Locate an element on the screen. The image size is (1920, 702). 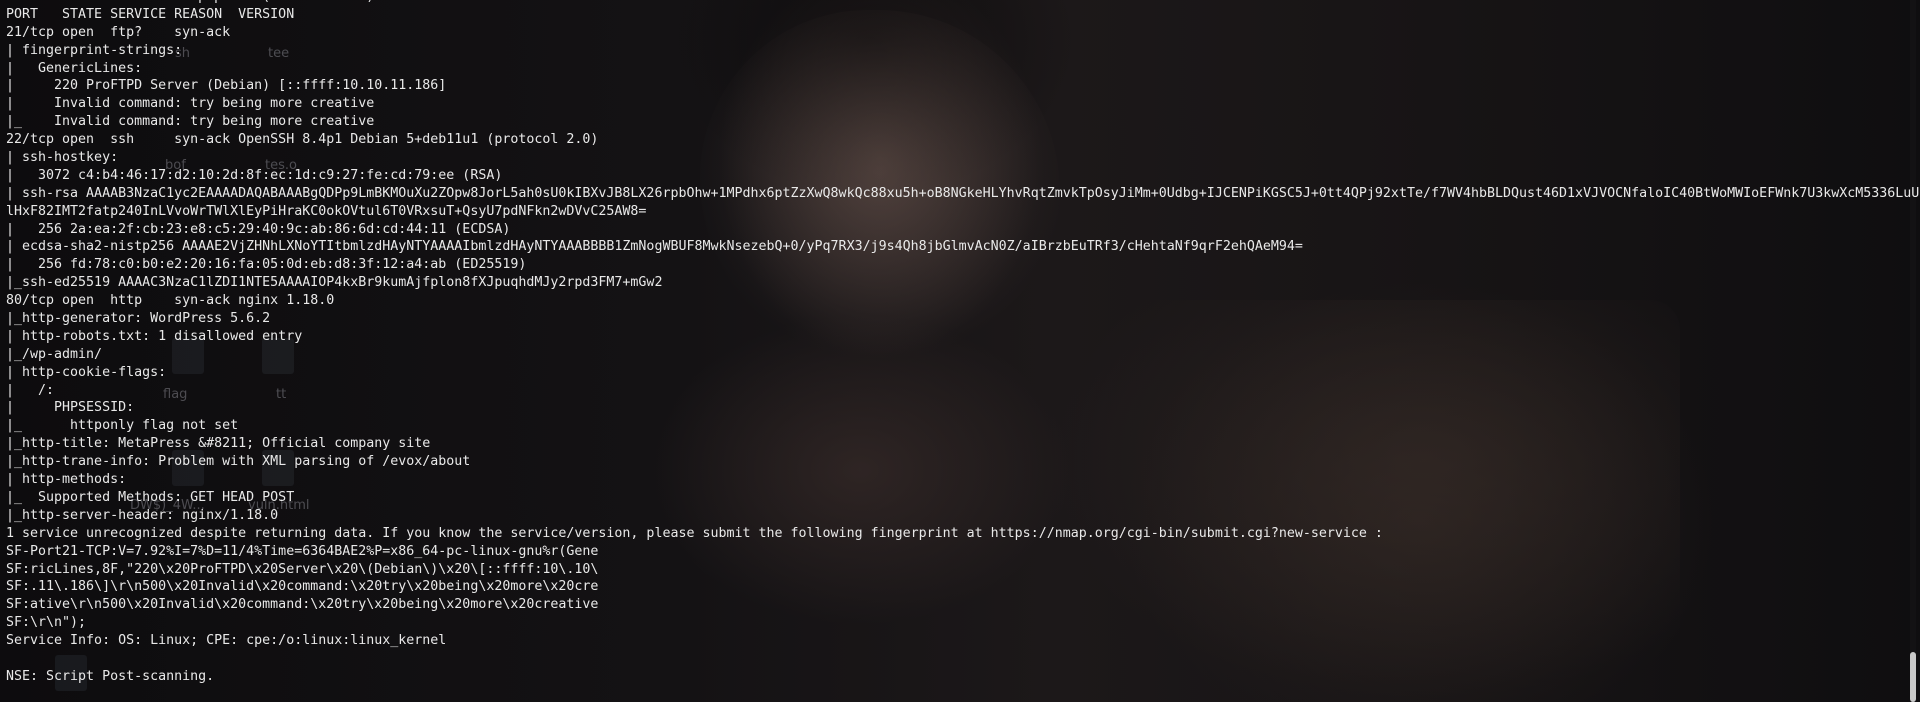
terminal-line: | ssh-hostkey: is located at coordinates (62, 158).